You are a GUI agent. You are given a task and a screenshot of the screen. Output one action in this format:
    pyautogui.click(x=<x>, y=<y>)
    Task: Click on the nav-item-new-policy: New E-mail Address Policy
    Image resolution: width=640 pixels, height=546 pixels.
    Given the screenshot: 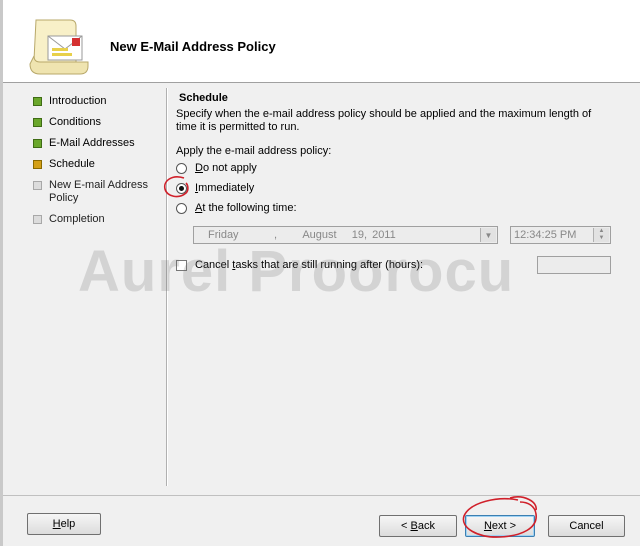 What is the action you would take?
    pyautogui.click(x=96, y=192)
    